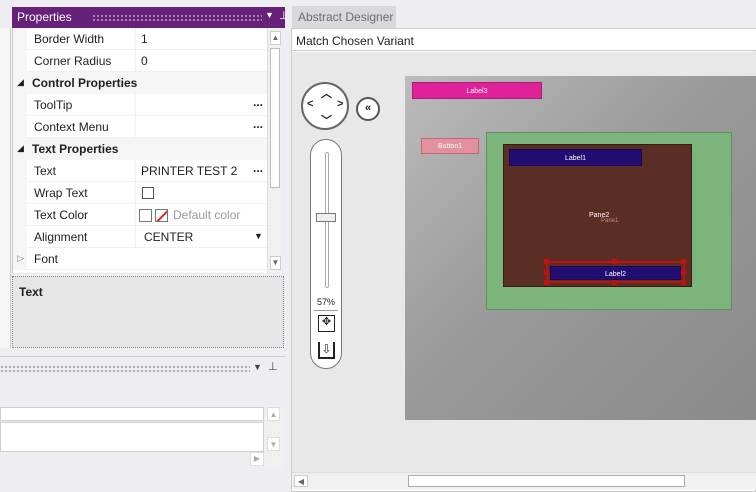 The height and width of the screenshot is (492, 756). Describe the element at coordinates (575, 157) in the screenshot. I see `label1-control: Label1` at that location.